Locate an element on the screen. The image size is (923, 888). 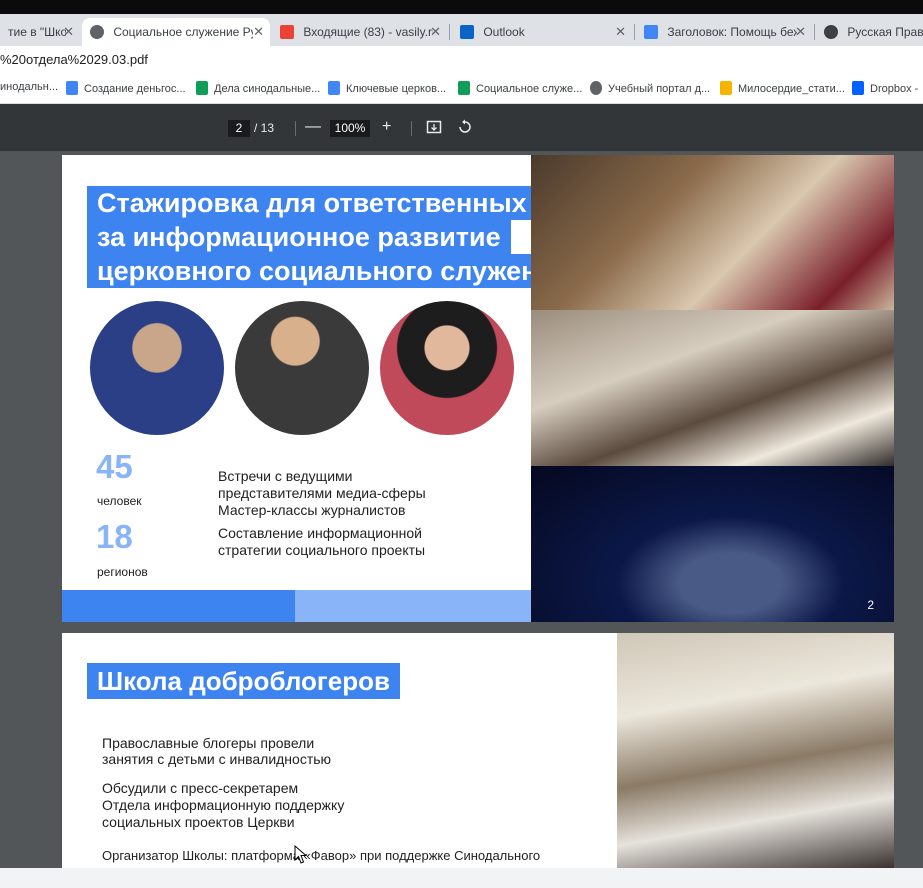
address-text: %20отдела%2029.03.pdf is located at coordinates (74, 59).